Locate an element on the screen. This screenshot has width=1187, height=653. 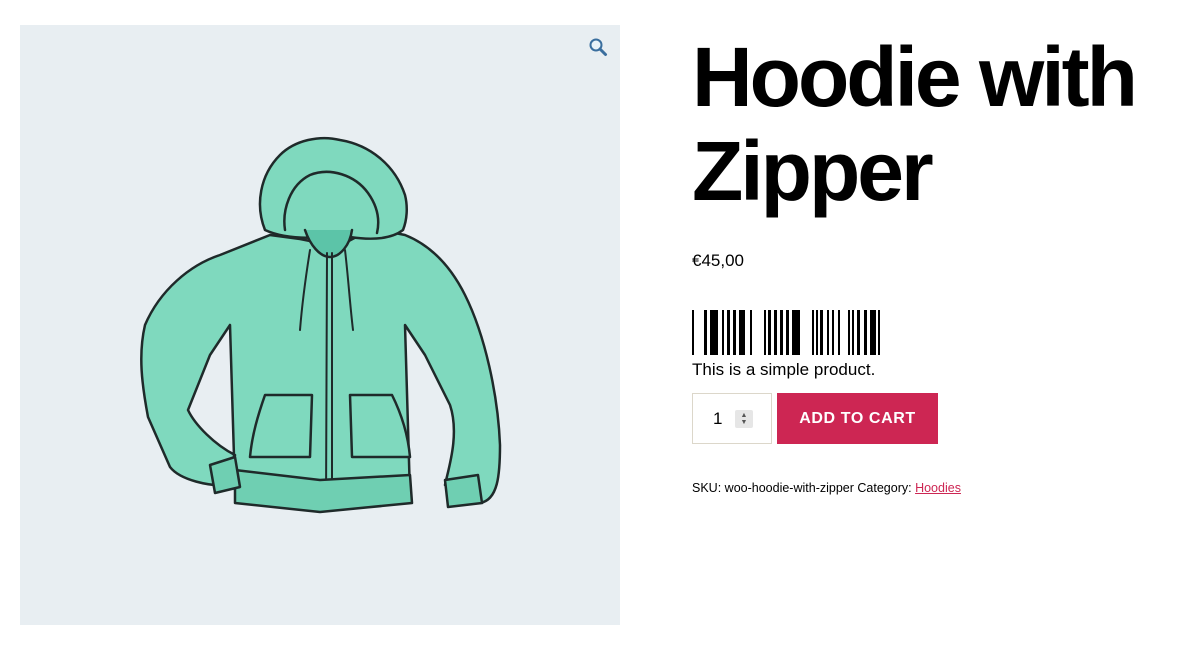
magnifier-icon is located at coordinates (598, 47).